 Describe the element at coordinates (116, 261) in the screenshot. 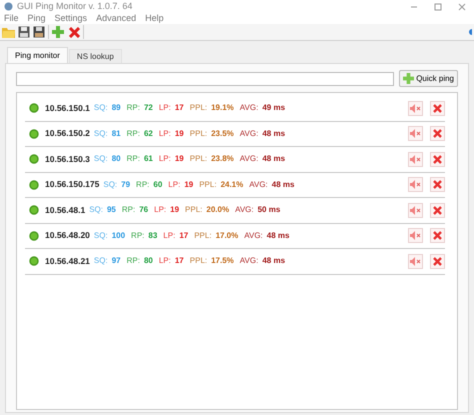

I see `stat-value: 97` at that location.